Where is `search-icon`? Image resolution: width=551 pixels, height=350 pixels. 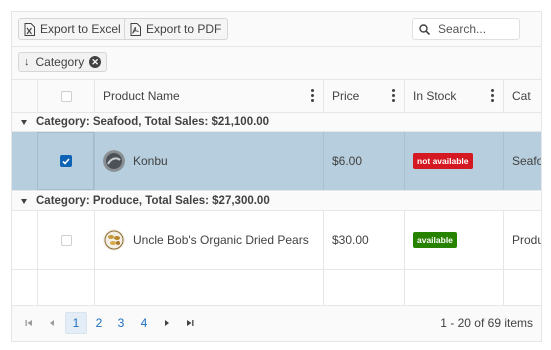 search-icon is located at coordinates (424, 29).